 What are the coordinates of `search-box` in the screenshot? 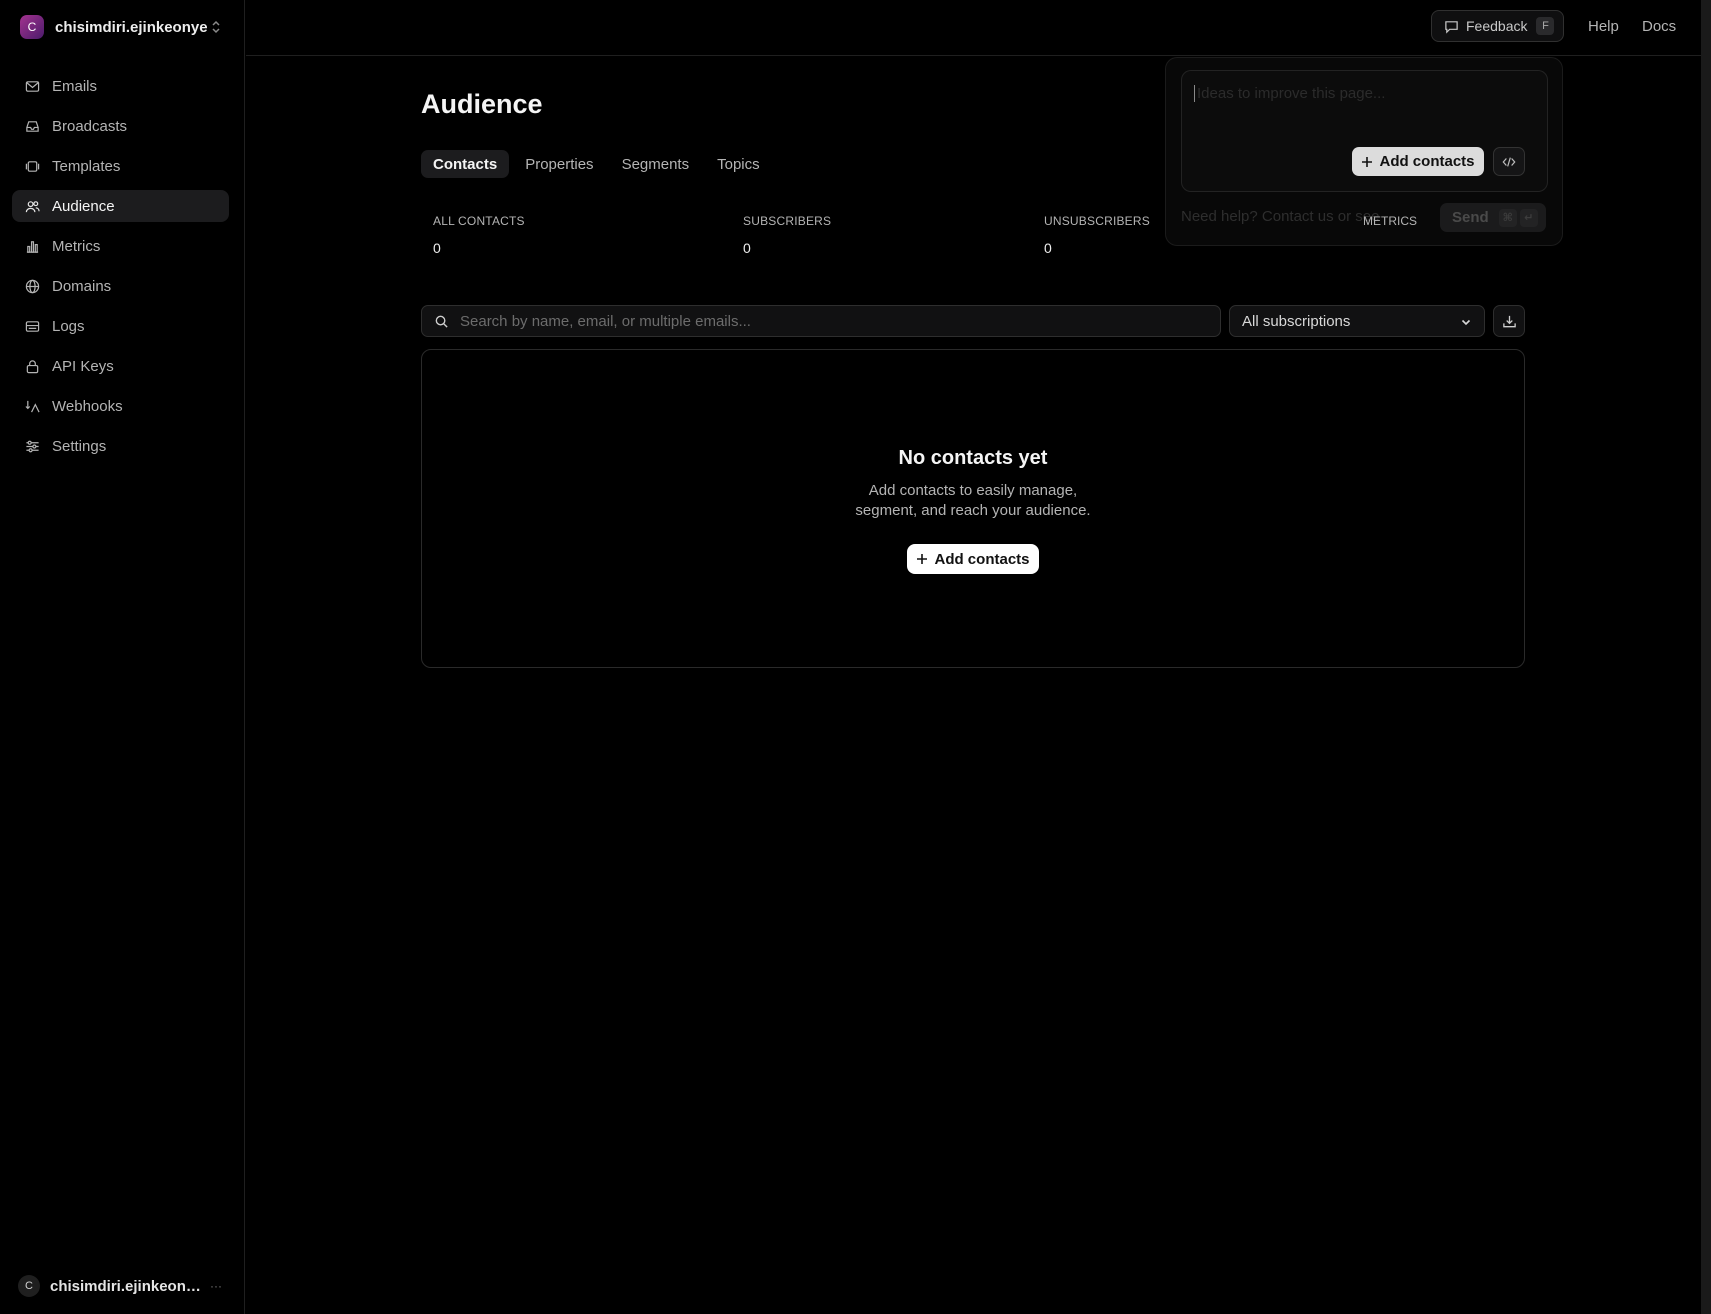 It's located at (821, 321).